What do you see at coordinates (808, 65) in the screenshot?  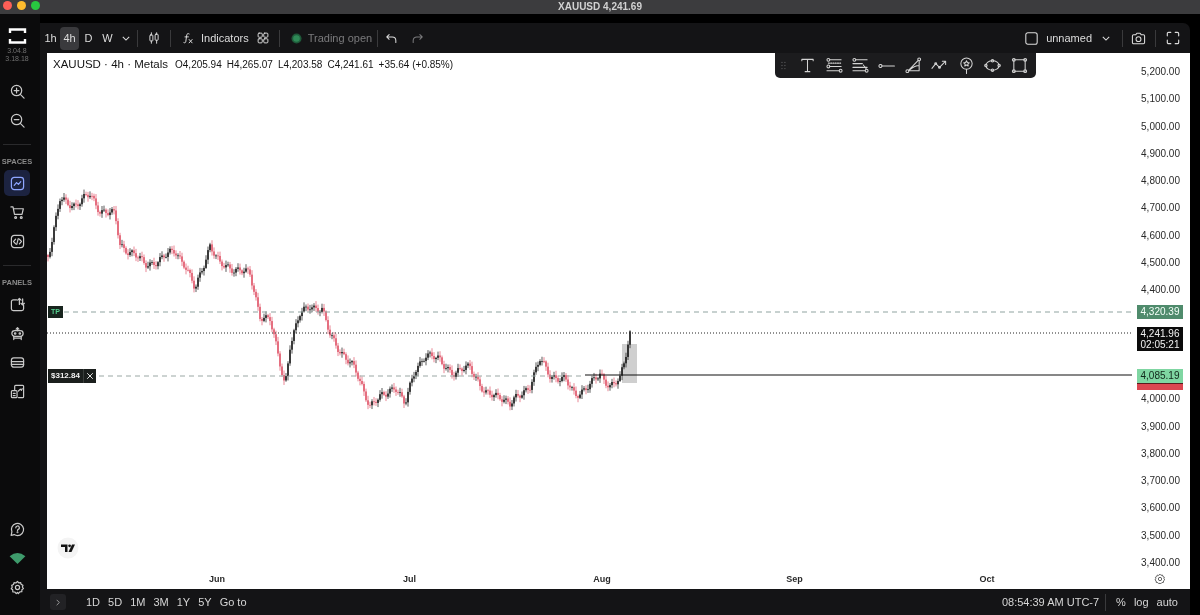 I see `text-tool-icon` at bounding box center [808, 65].